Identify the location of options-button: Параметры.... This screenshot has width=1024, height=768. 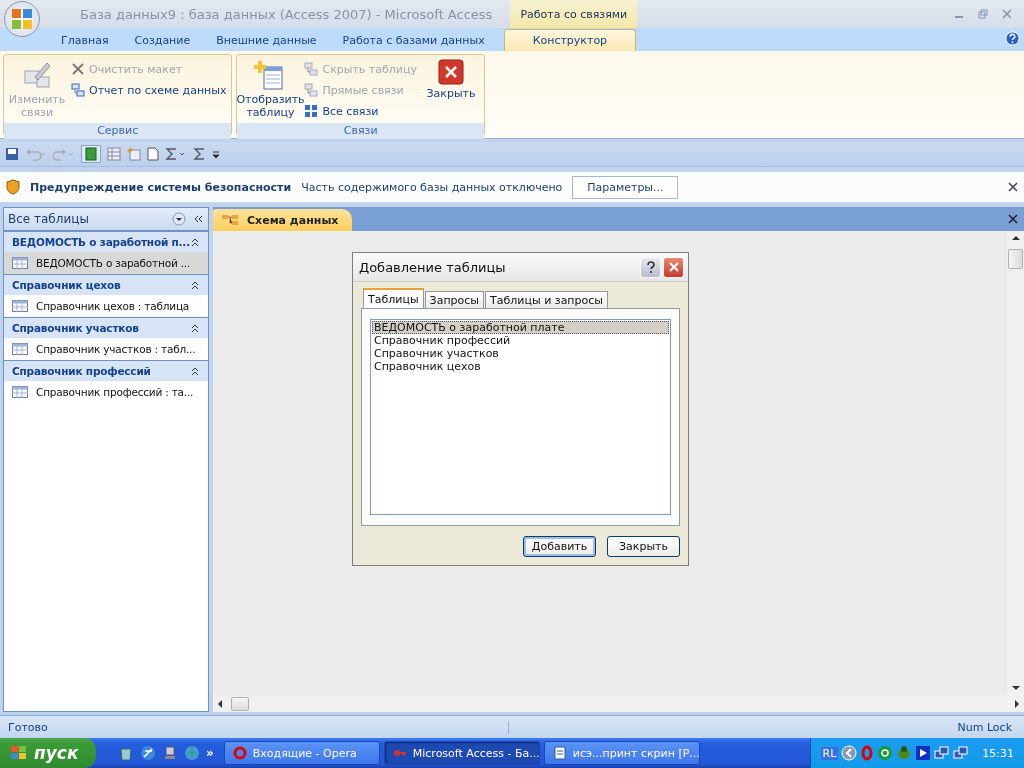
(625, 187).